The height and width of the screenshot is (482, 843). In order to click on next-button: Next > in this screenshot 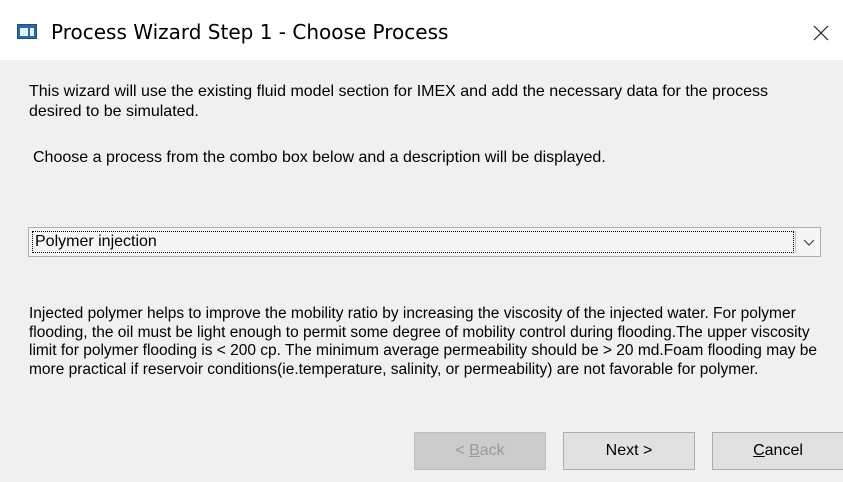, I will do `click(629, 451)`.